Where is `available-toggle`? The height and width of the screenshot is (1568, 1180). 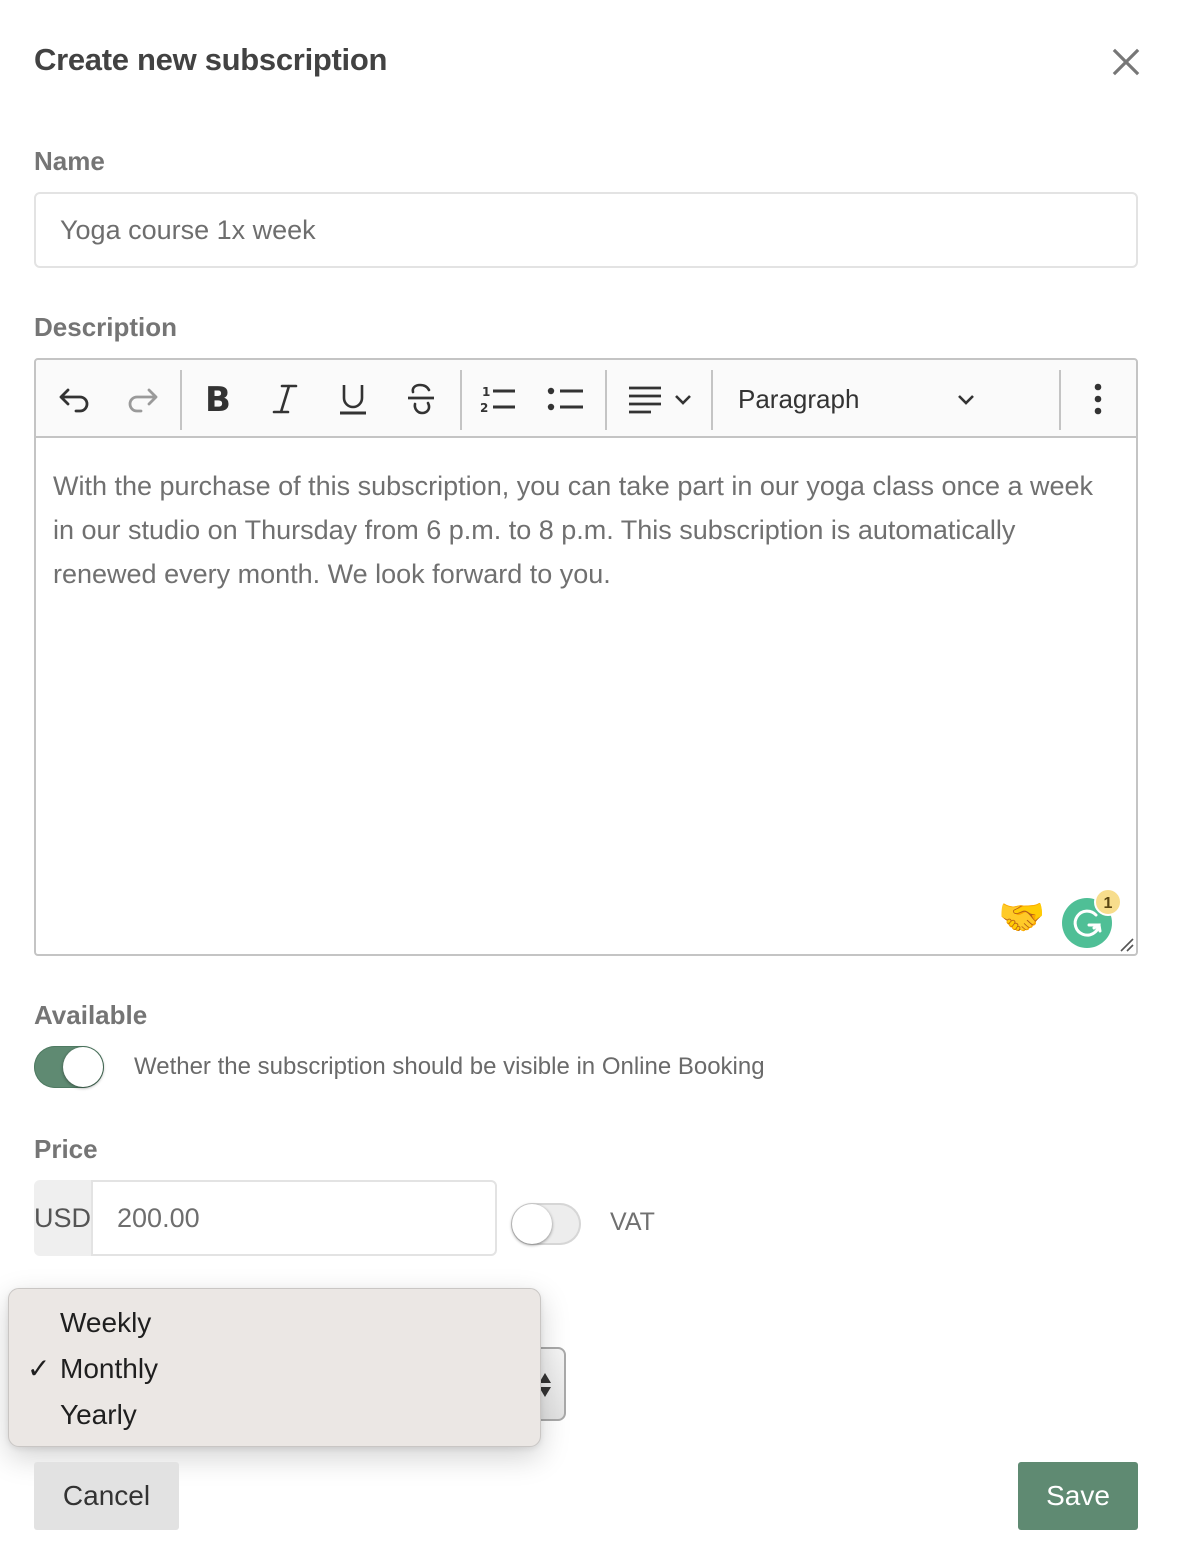 available-toggle is located at coordinates (69, 1067).